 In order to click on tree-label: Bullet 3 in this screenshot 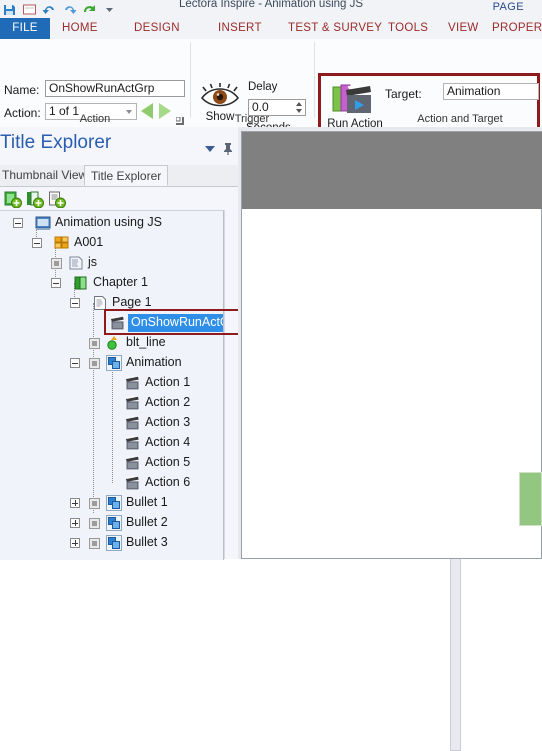, I will do `click(147, 542)`.